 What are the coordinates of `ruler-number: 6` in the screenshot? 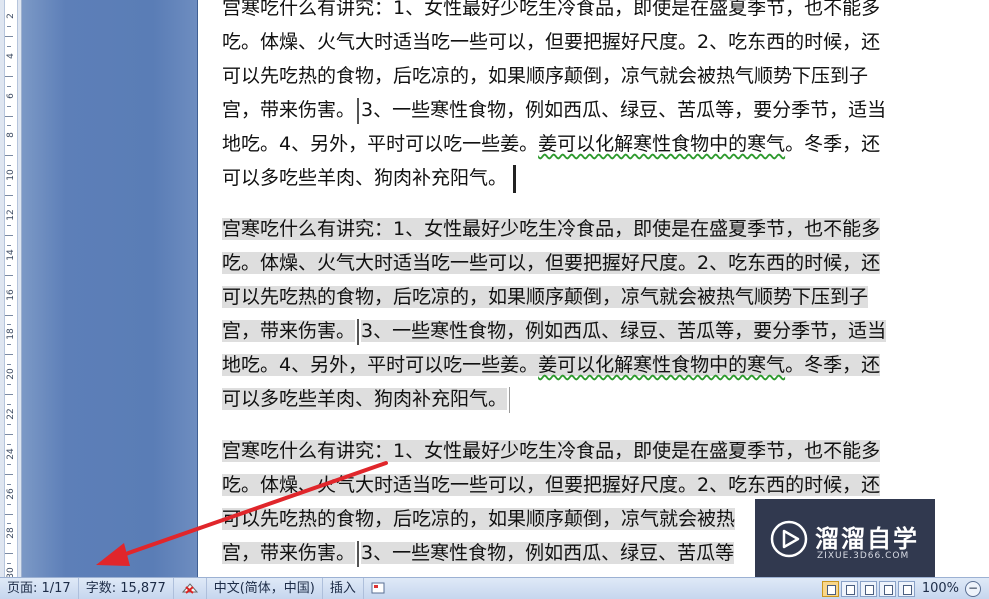 It's located at (11, 95).